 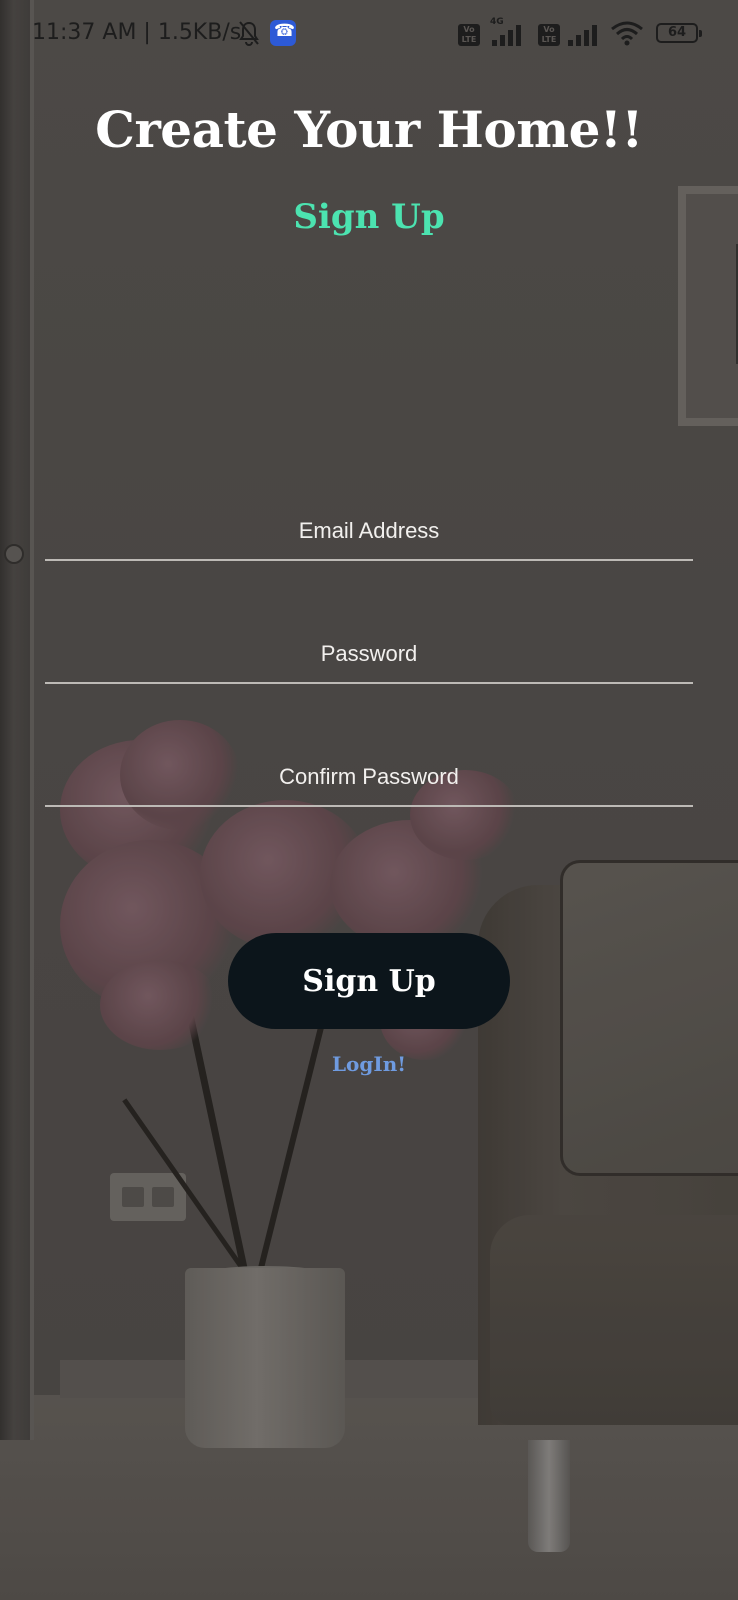 What do you see at coordinates (283, 33) in the screenshot?
I see `phone-app-icon` at bounding box center [283, 33].